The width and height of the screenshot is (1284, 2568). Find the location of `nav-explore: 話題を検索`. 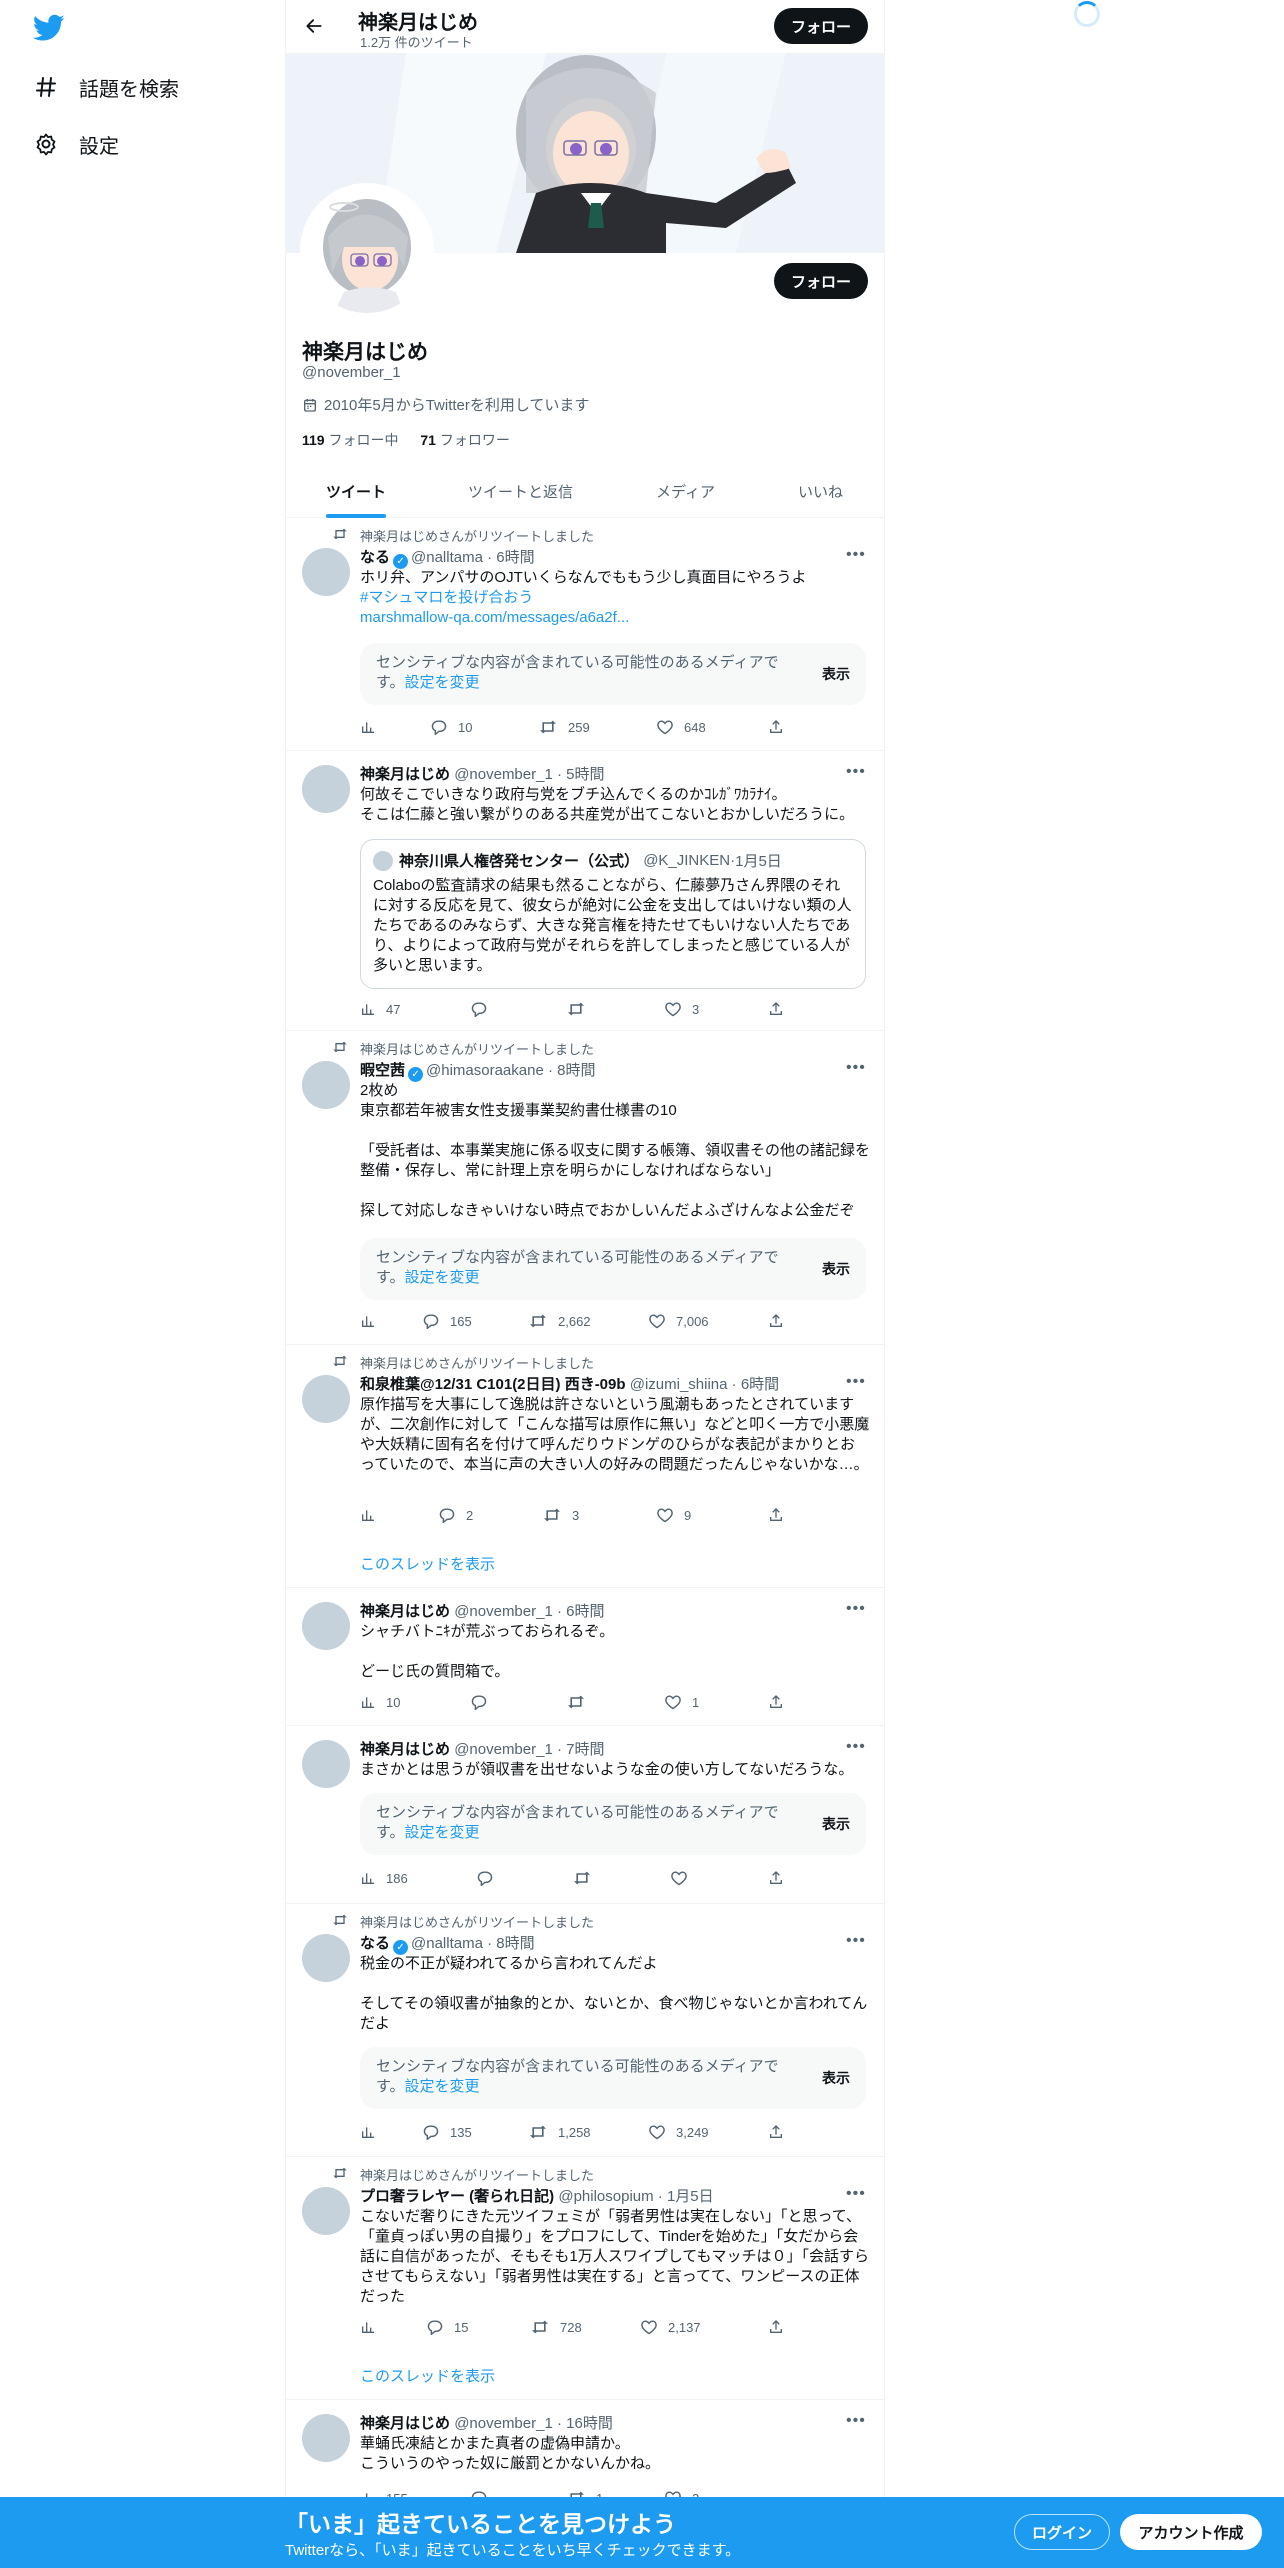

nav-explore: 話題を検索 is located at coordinates (106, 87).